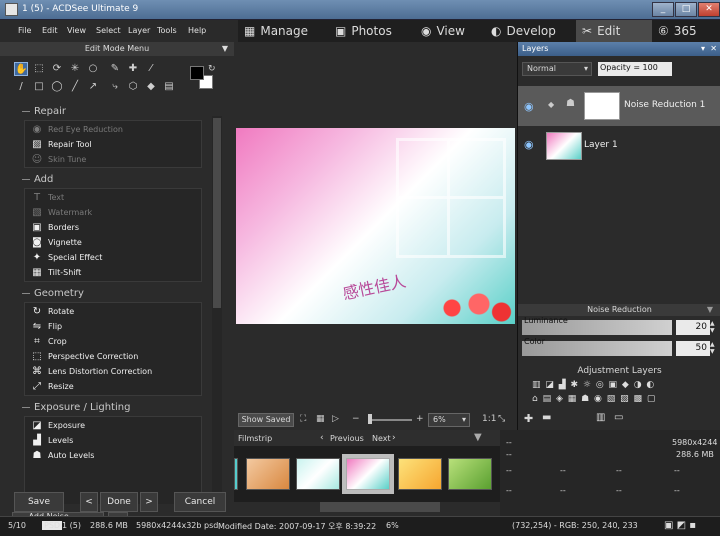 Image resolution: width=720 pixels, height=536 pixels. What do you see at coordinates (200, 502) in the screenshot?
I see `cancel-button: Cancel` at bounding box center [200, 502].